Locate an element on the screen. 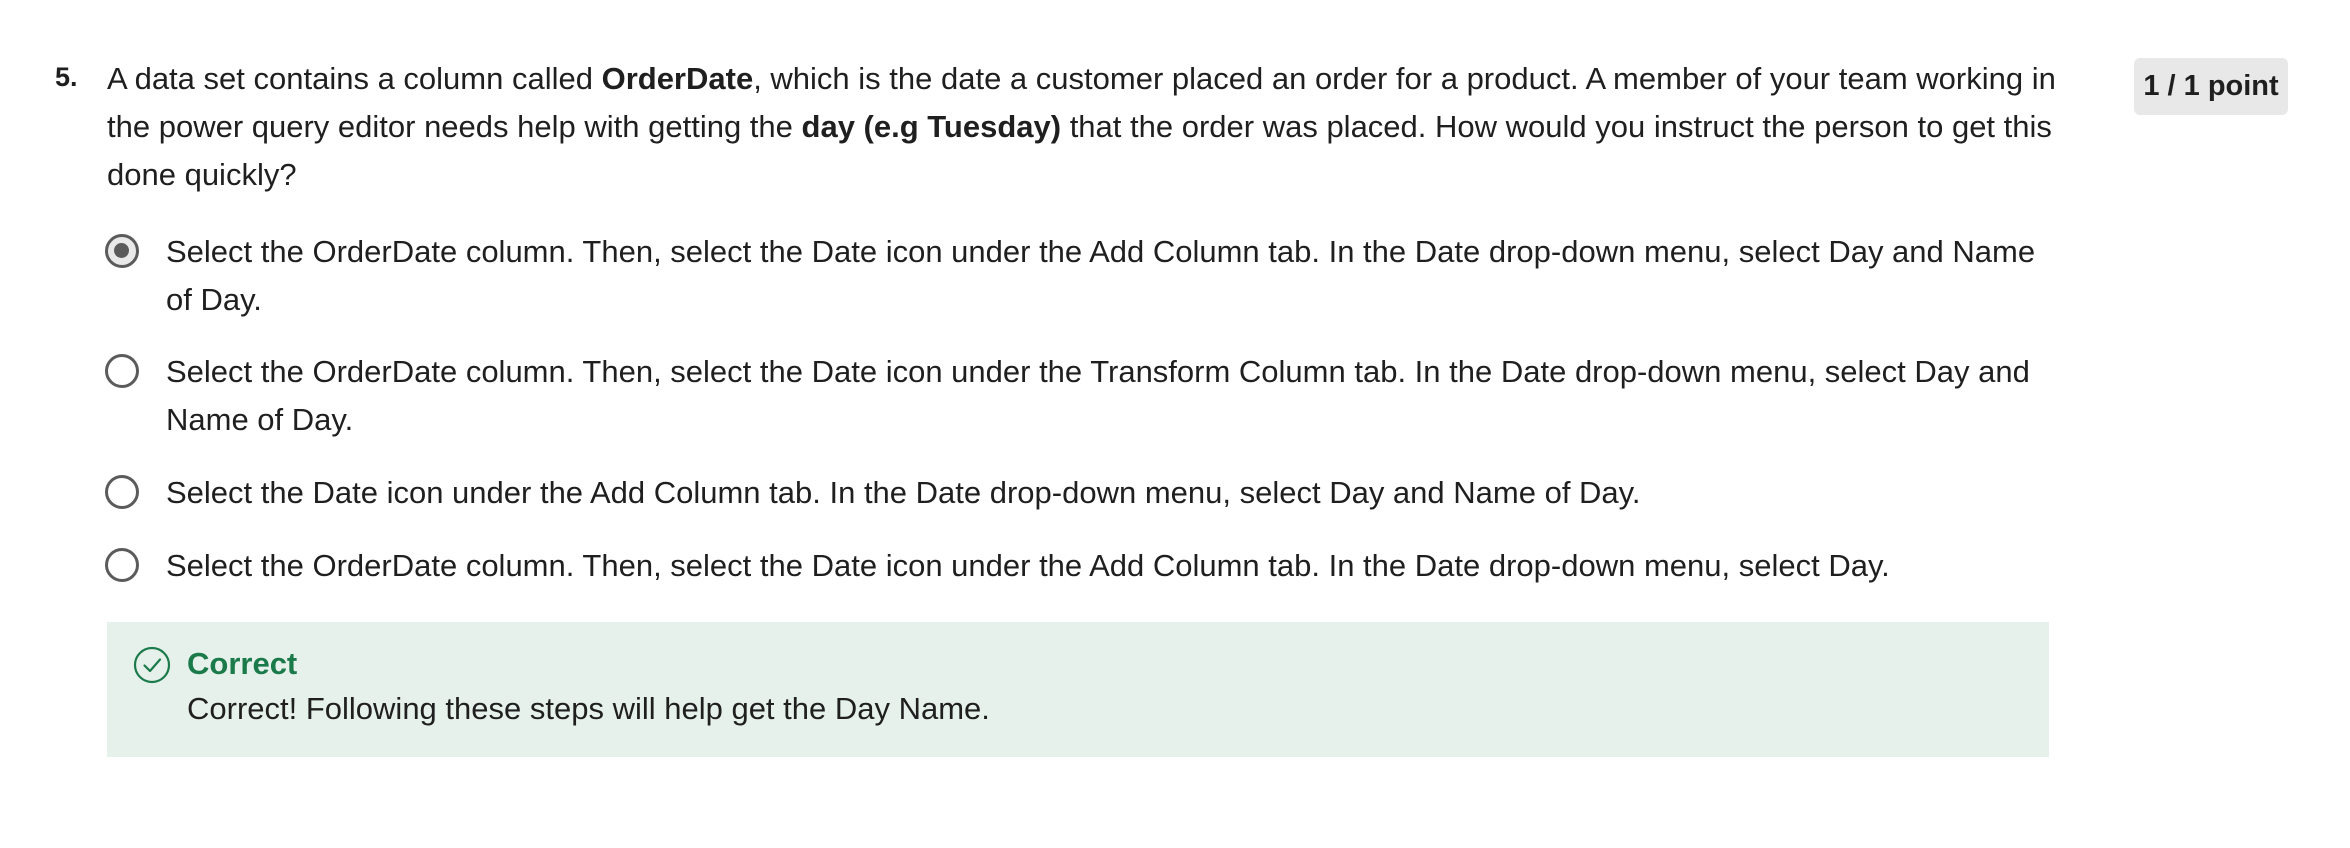 This screenshot has height=848, width=2350. check-circle-icon is located at coordinates (152, 665).